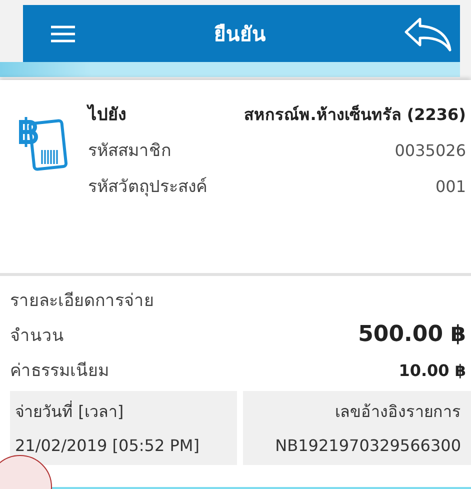 This screenshot has width=471, height=489. Describe the element at coordinates (240, 34) in the screenshot. I see `page-title: ยืนยัน` at that location.